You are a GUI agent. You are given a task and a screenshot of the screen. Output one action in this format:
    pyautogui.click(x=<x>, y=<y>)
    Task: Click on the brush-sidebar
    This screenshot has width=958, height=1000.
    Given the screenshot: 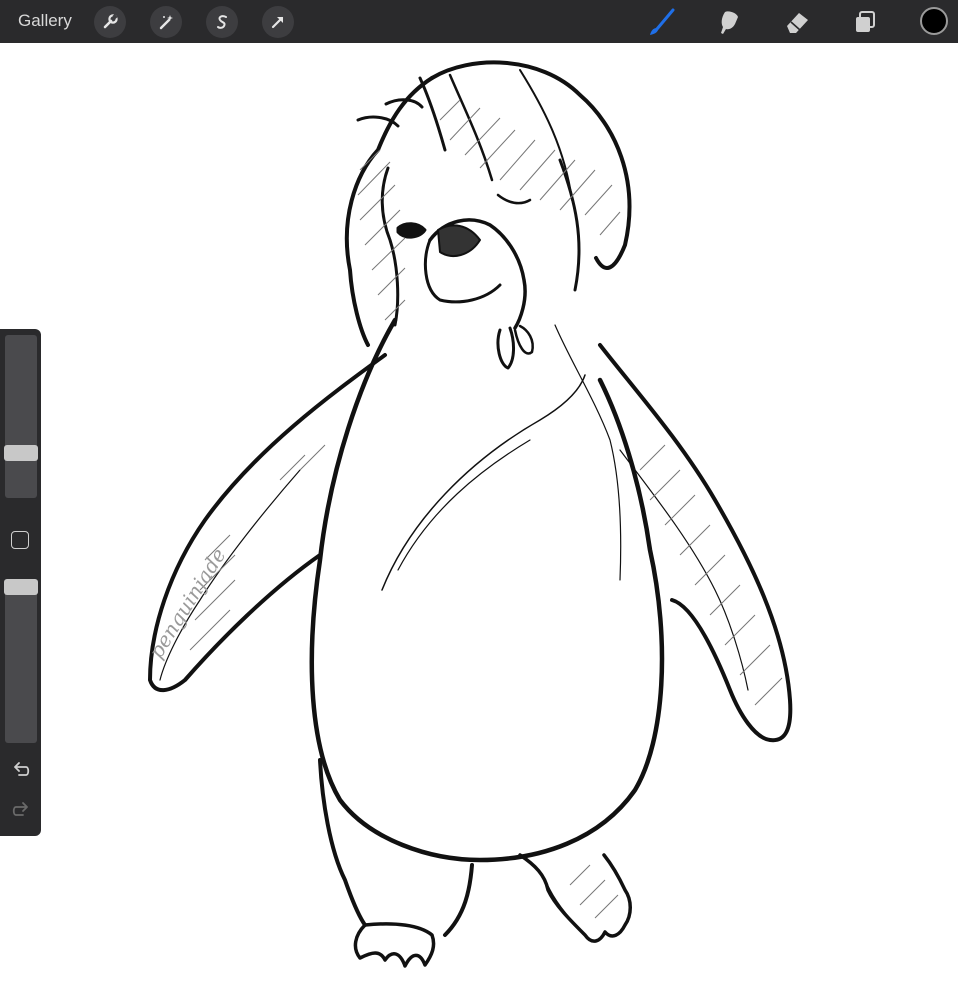 What is the action you would take?
    pyautogui.click(x=20, y=582)
    